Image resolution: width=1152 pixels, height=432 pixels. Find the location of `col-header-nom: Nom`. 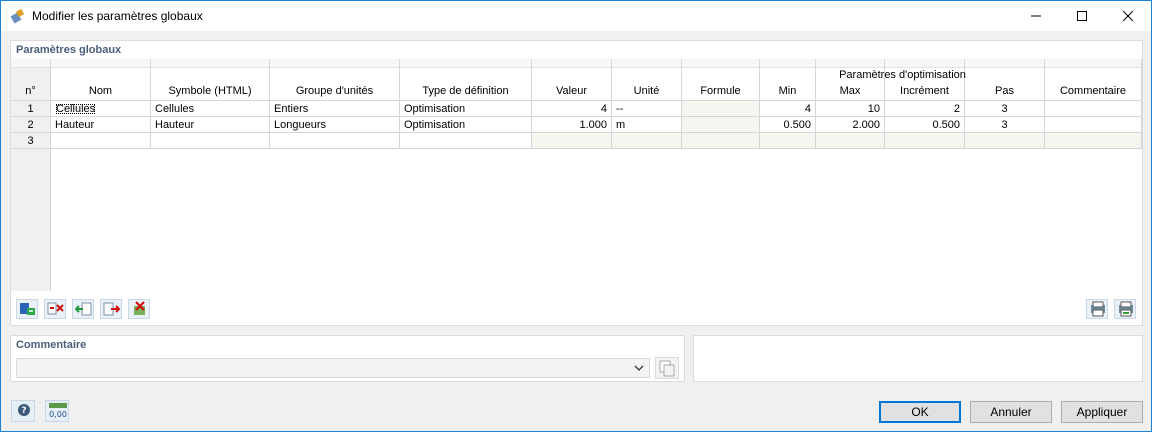

col-header-nom: Nom is located at coordinates (101, 80).